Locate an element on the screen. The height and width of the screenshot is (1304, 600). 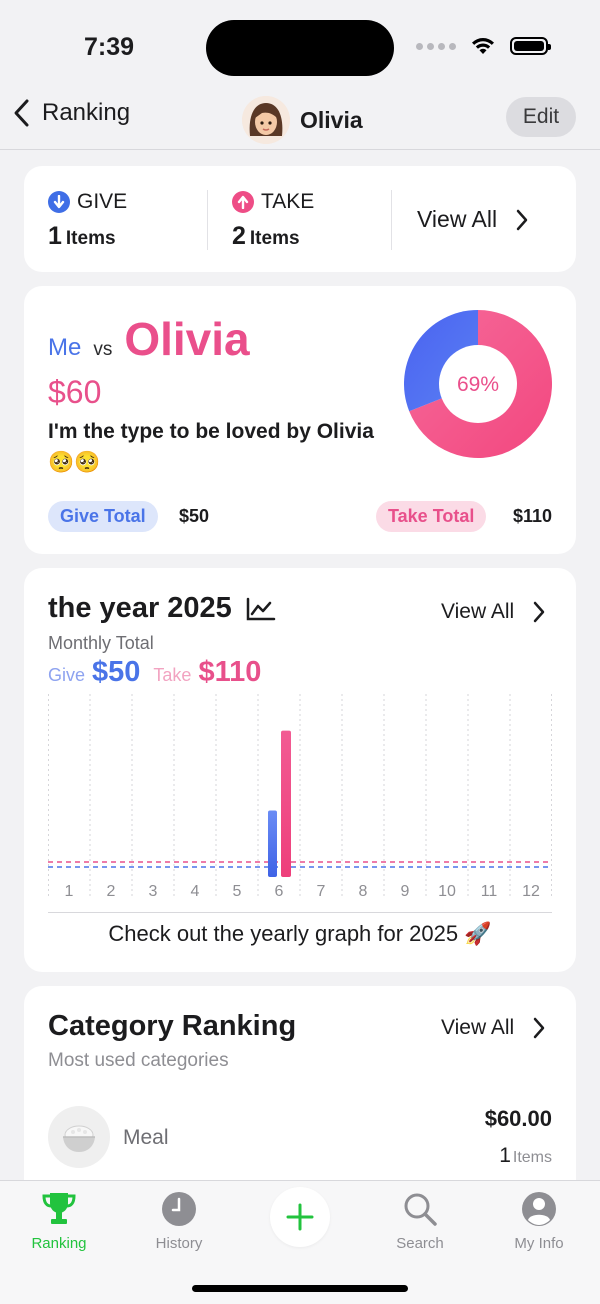
x-tick-label: 6 is located at coordinates (279, 891).